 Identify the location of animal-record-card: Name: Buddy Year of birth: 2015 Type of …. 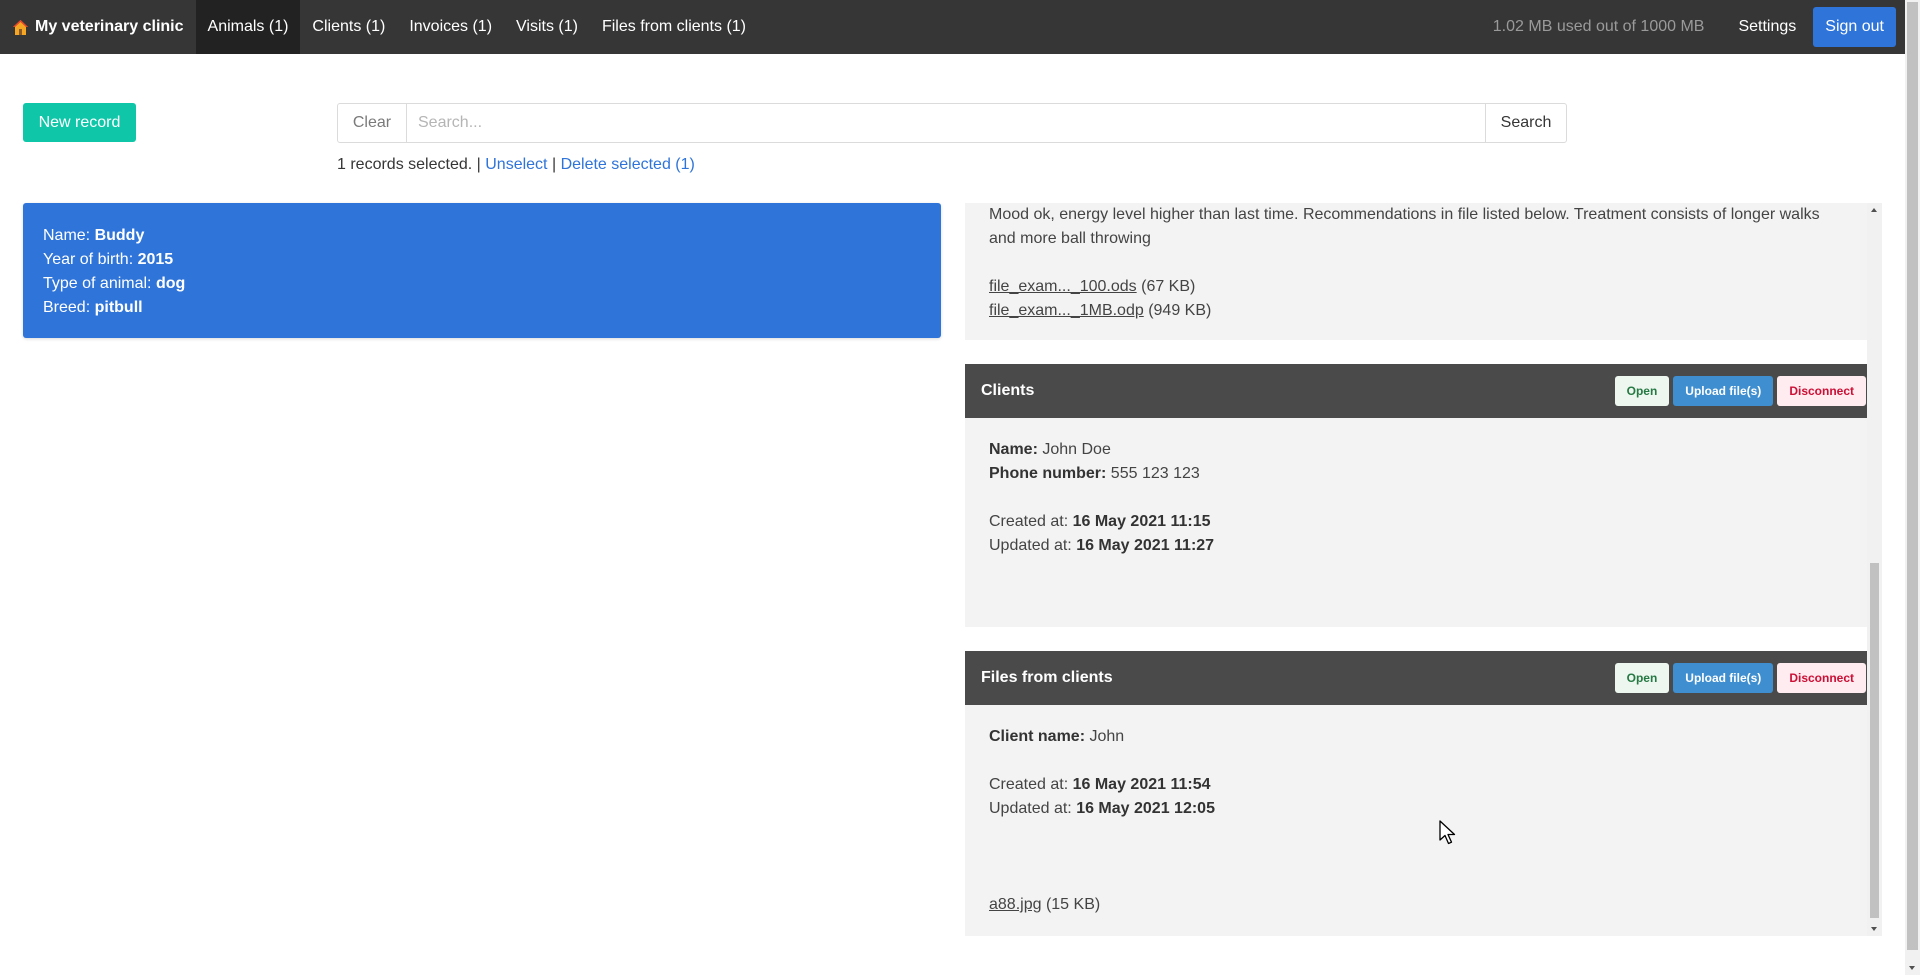
(482, 270).